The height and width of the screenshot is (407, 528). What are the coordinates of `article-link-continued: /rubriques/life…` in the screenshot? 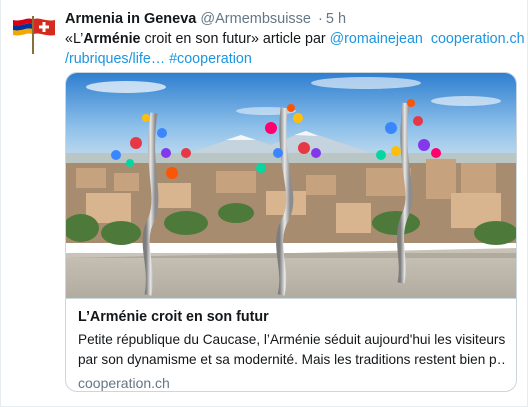 It's located at (115, 59).